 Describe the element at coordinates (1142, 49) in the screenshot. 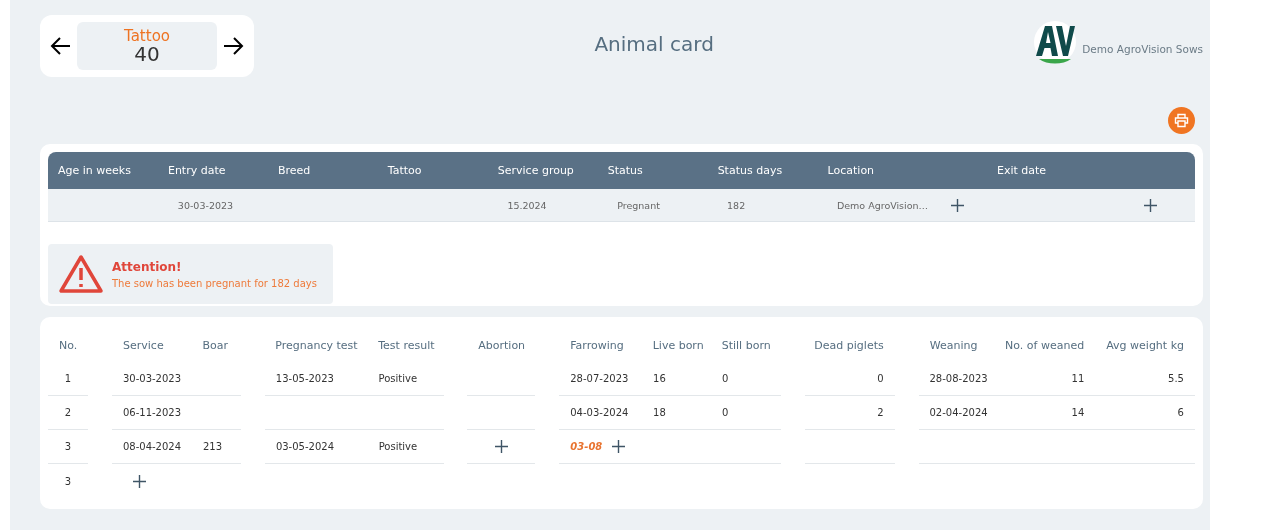

I see `farm-name: Demo AgroVision Sows` at that location.